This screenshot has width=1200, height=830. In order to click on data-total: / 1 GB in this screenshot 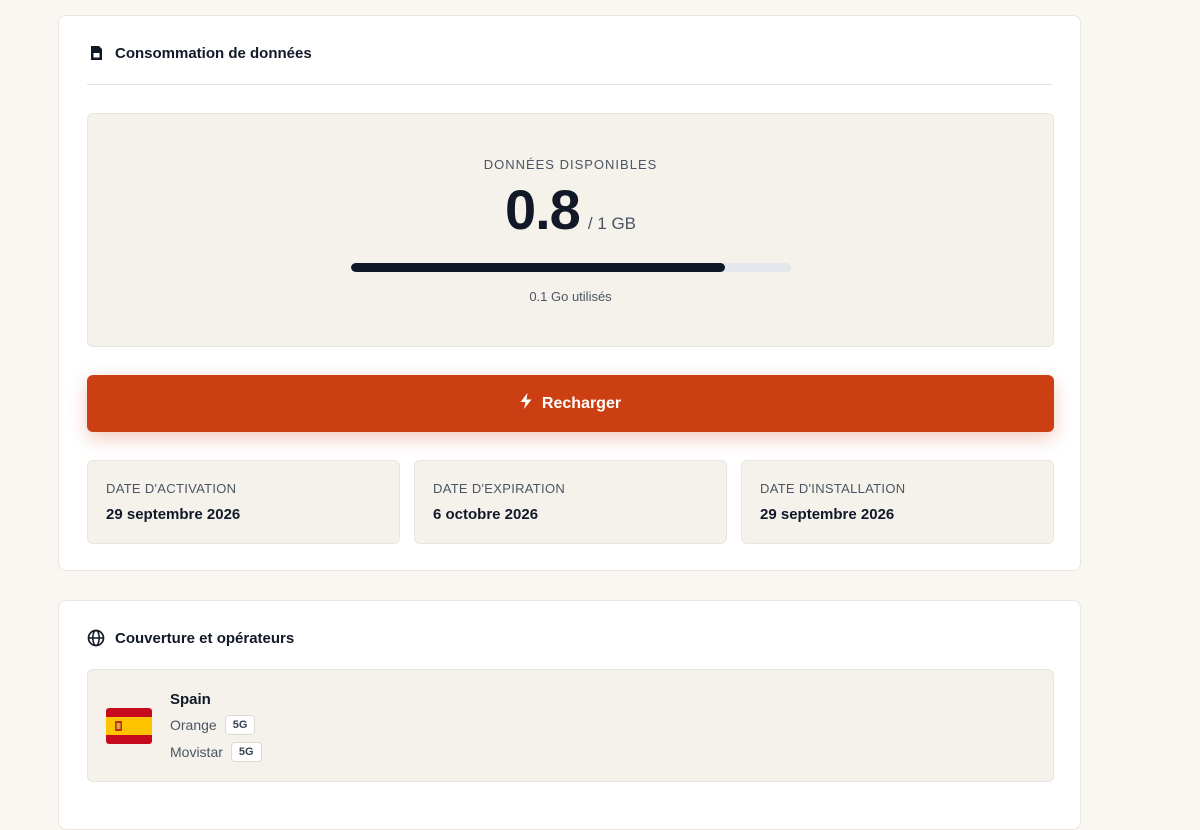, I will do `click(612, 223)`.